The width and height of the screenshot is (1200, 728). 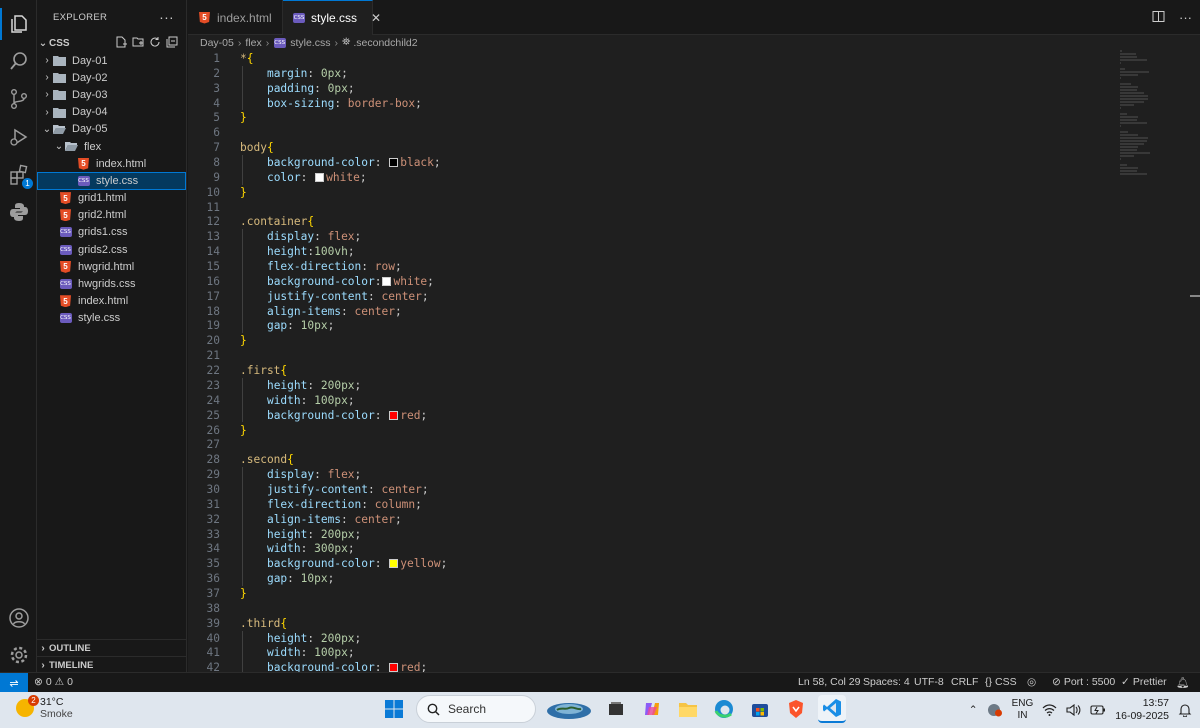 I want to click on refresh-icon, so click(x=155, y=42).